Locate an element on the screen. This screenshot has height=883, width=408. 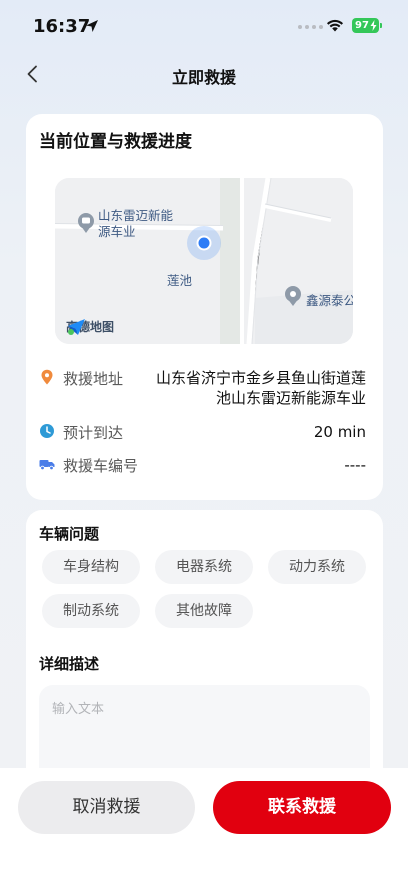
eta-value: 20 min is located at coordinates (339, 432).